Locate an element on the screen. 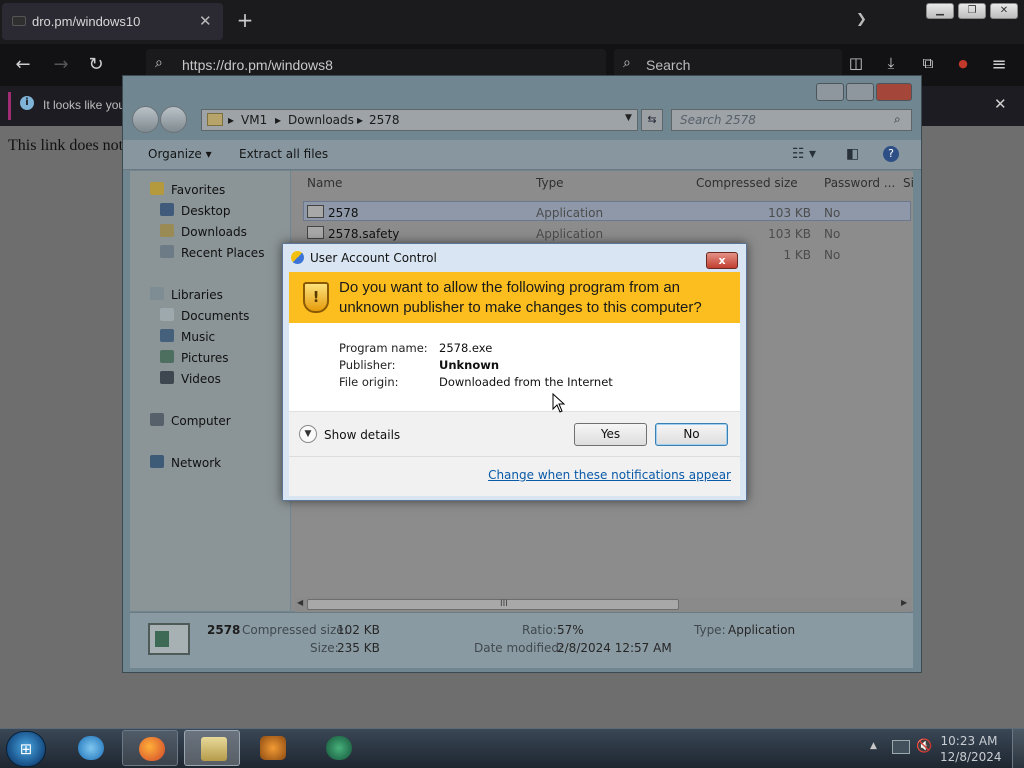 Image resolution: width=1024 pixels, height=768 pixels. tab-close-icon: ✕ is located at coordinates (205, 21).